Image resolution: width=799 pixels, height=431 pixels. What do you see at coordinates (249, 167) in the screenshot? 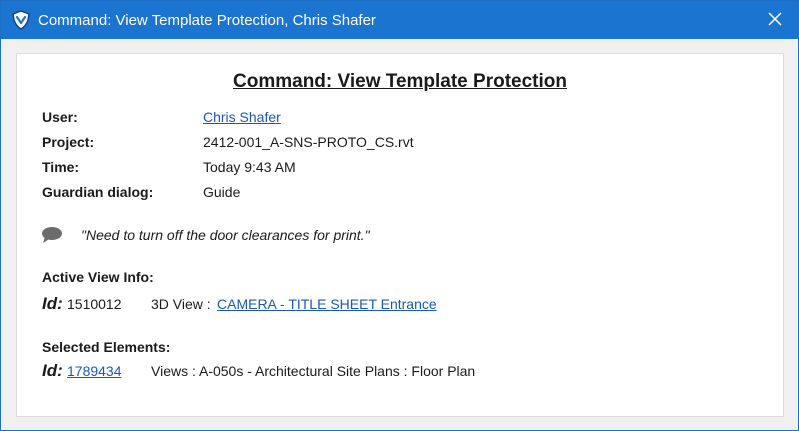
I see `time-value: Today 9:43 AM` at bounding box center [249, 167].